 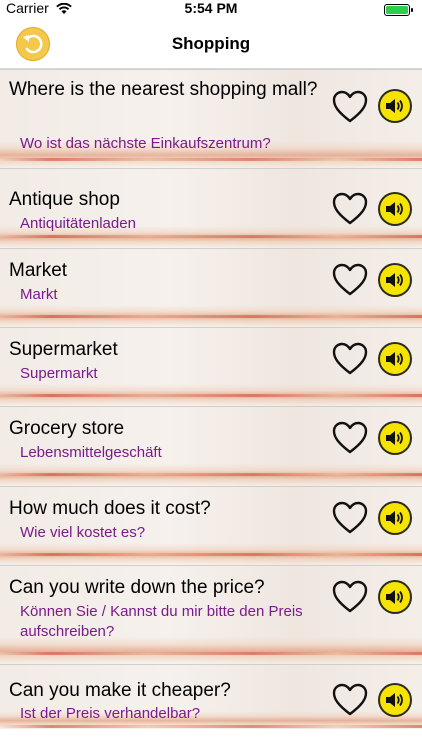 What do you see at coordinates (145, 143) in the screenshot?
I see `phrase-german: Wo ist das nächste Einkaufszentrum?` at bounding box center [145, 143].